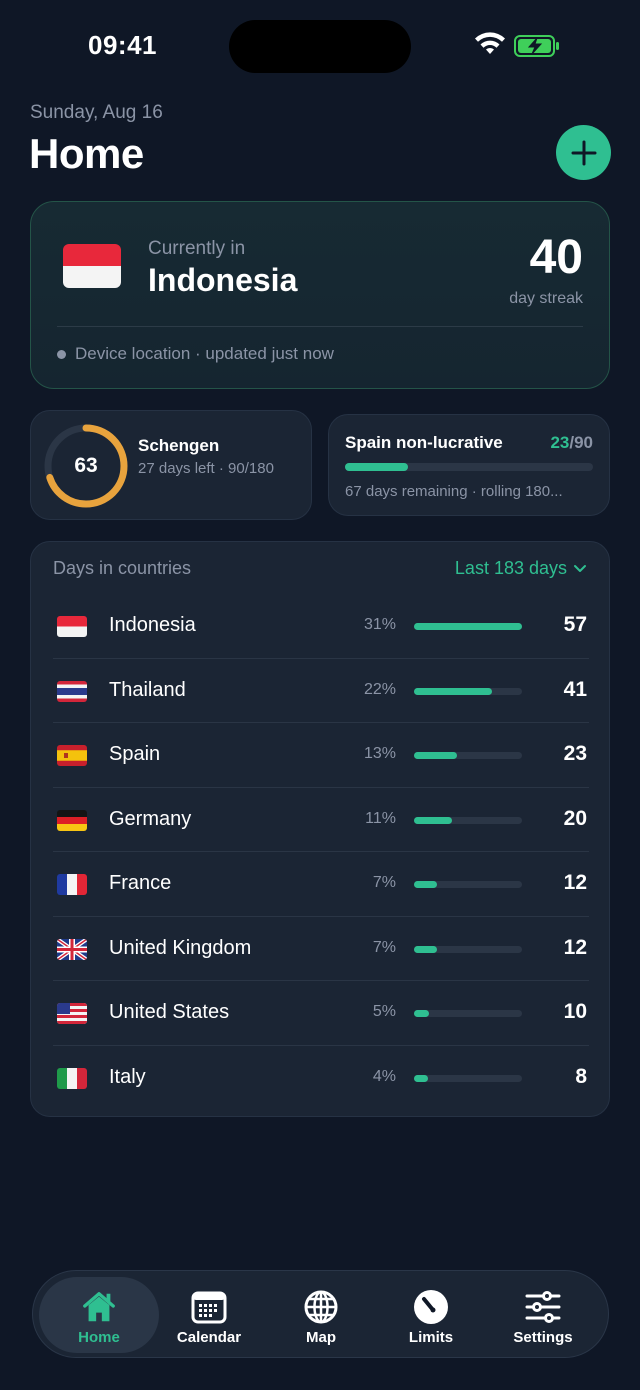  Describe the element at coordinates (424, 442) in the screenshot. I see `spain-title: Spain non-lucrative` at that location.